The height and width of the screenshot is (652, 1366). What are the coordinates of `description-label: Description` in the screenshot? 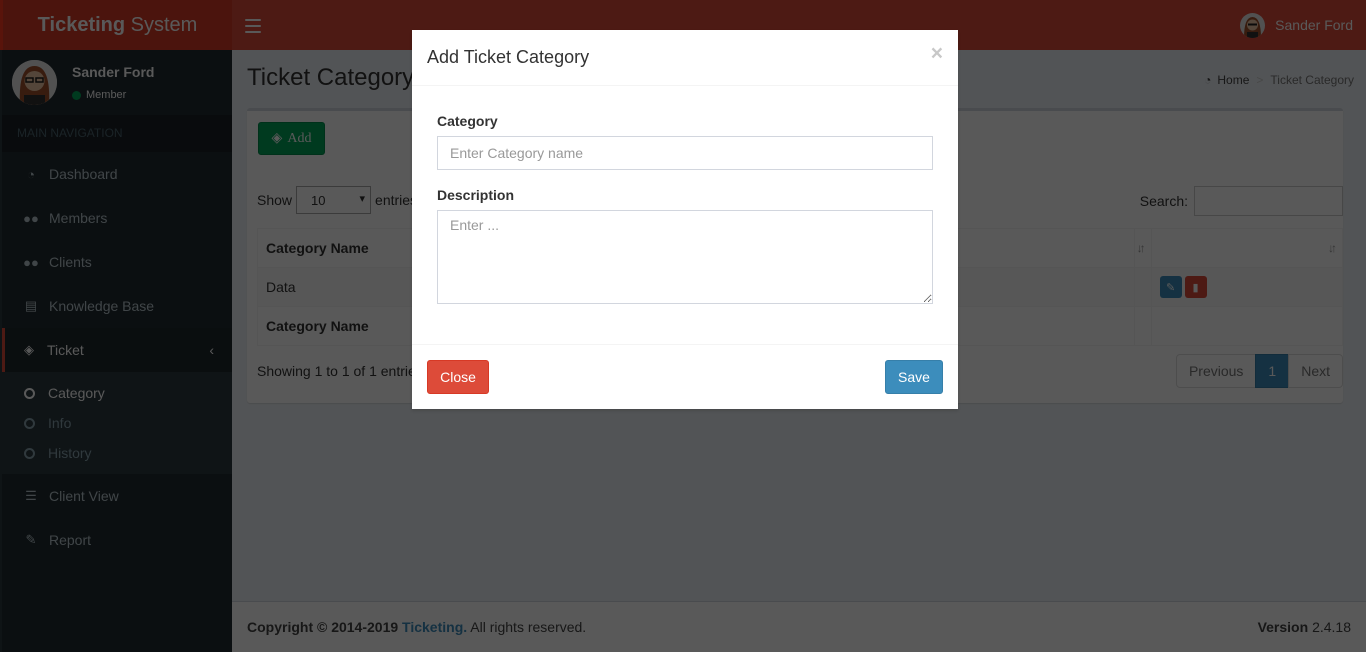 It's located at (476, 195).